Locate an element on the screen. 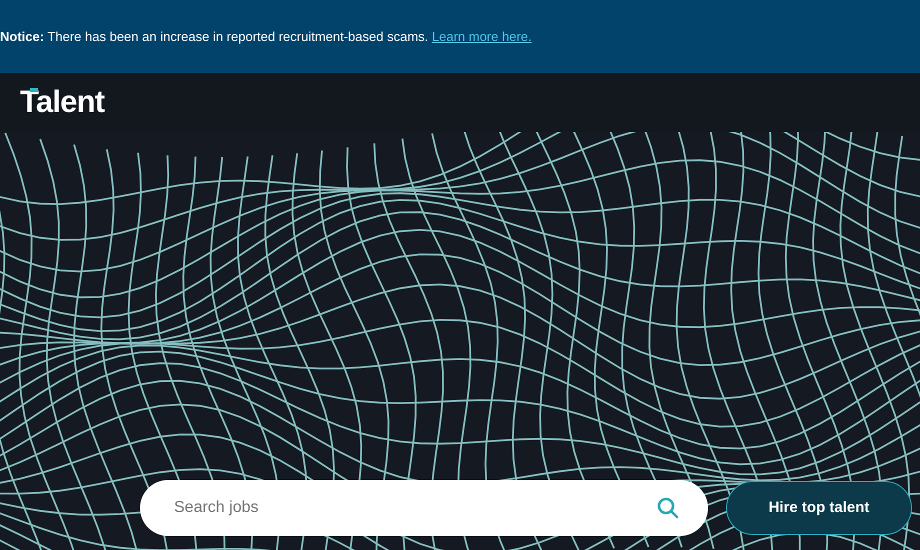 The width and height of the screenshot is (920, 550). logo-accent-icon is located at coordinates (34, 90).